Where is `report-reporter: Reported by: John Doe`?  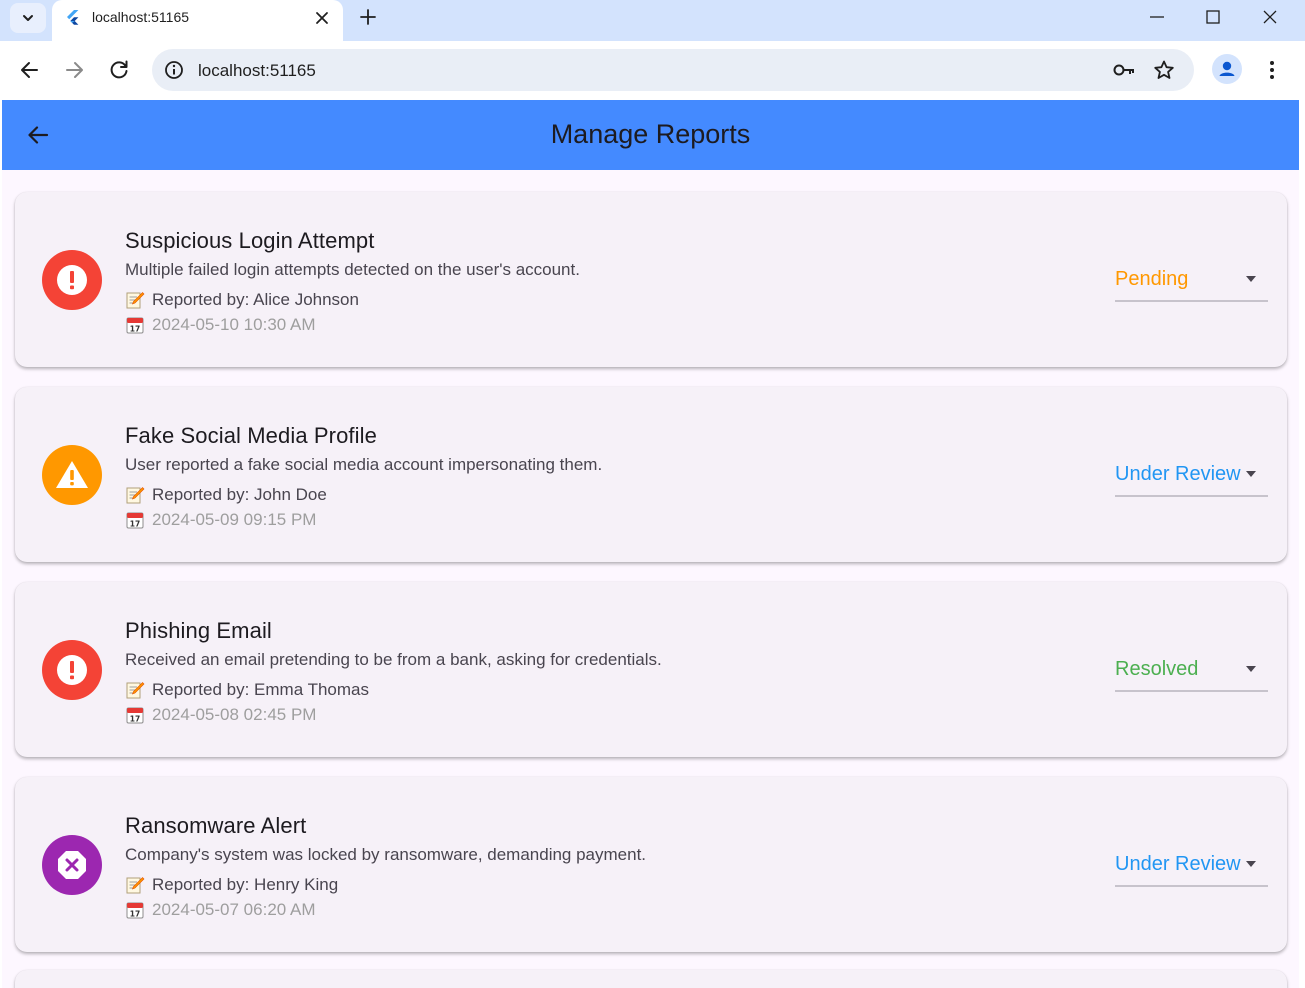
report-reporter: Reported by: John Doe is located at coordinates (226, 495).